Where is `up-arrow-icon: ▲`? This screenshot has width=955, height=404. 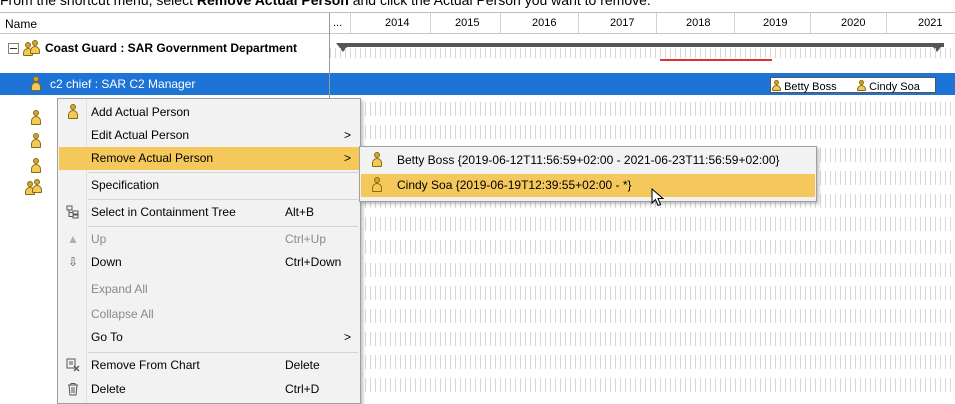 up-arrow-icon: ▲ is located at coordinates (73, 239).